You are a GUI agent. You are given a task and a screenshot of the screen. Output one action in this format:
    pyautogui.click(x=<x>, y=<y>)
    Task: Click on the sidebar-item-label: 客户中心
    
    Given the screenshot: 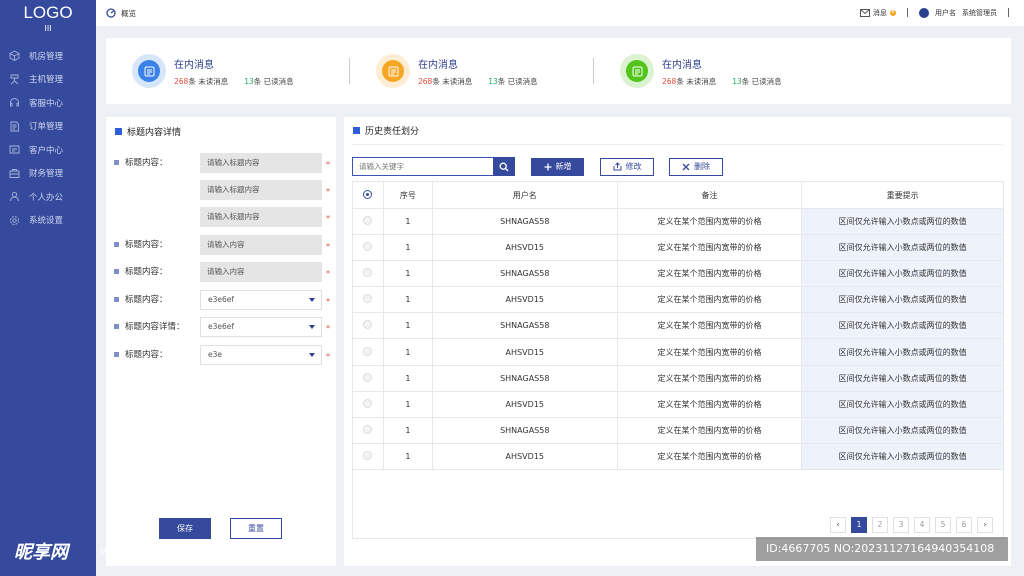 What is the action you would take?
    pyautogui.click(x=46, y=150)
    